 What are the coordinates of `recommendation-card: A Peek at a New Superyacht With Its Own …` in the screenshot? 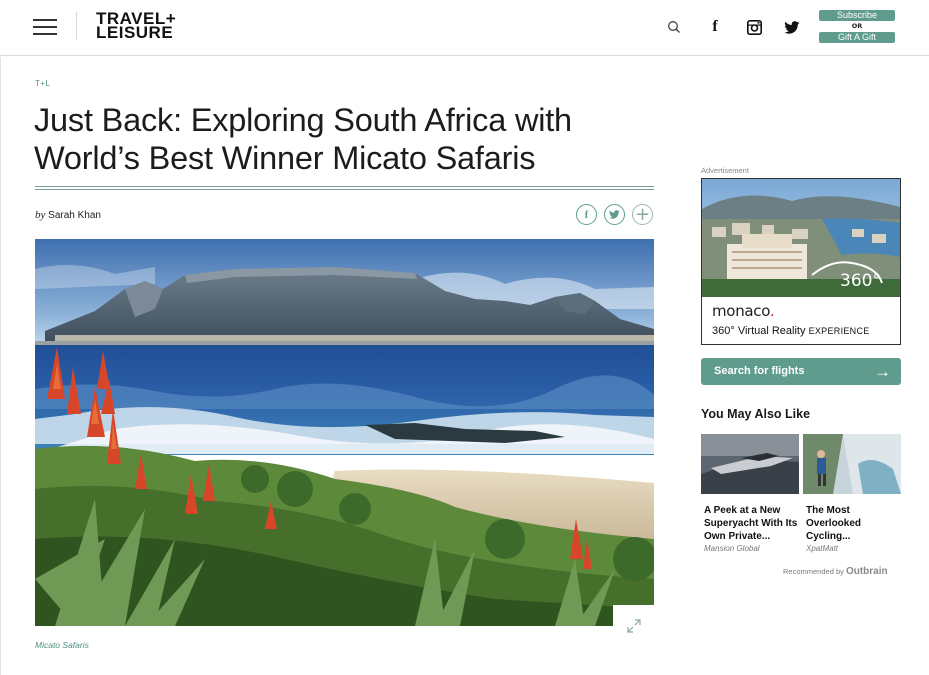 It's located at (750, 493).